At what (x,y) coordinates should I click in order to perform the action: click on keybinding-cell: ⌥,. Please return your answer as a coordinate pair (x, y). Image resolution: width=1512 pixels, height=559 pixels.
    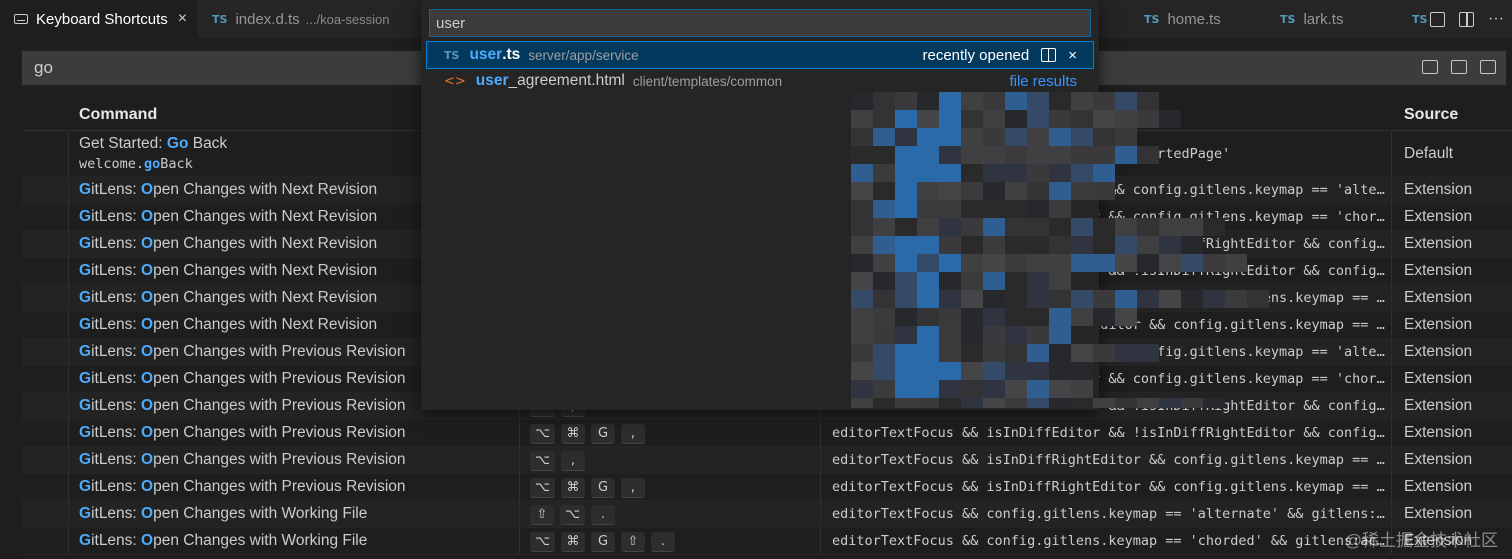
    Looking at the image, I should click on (557, 461).